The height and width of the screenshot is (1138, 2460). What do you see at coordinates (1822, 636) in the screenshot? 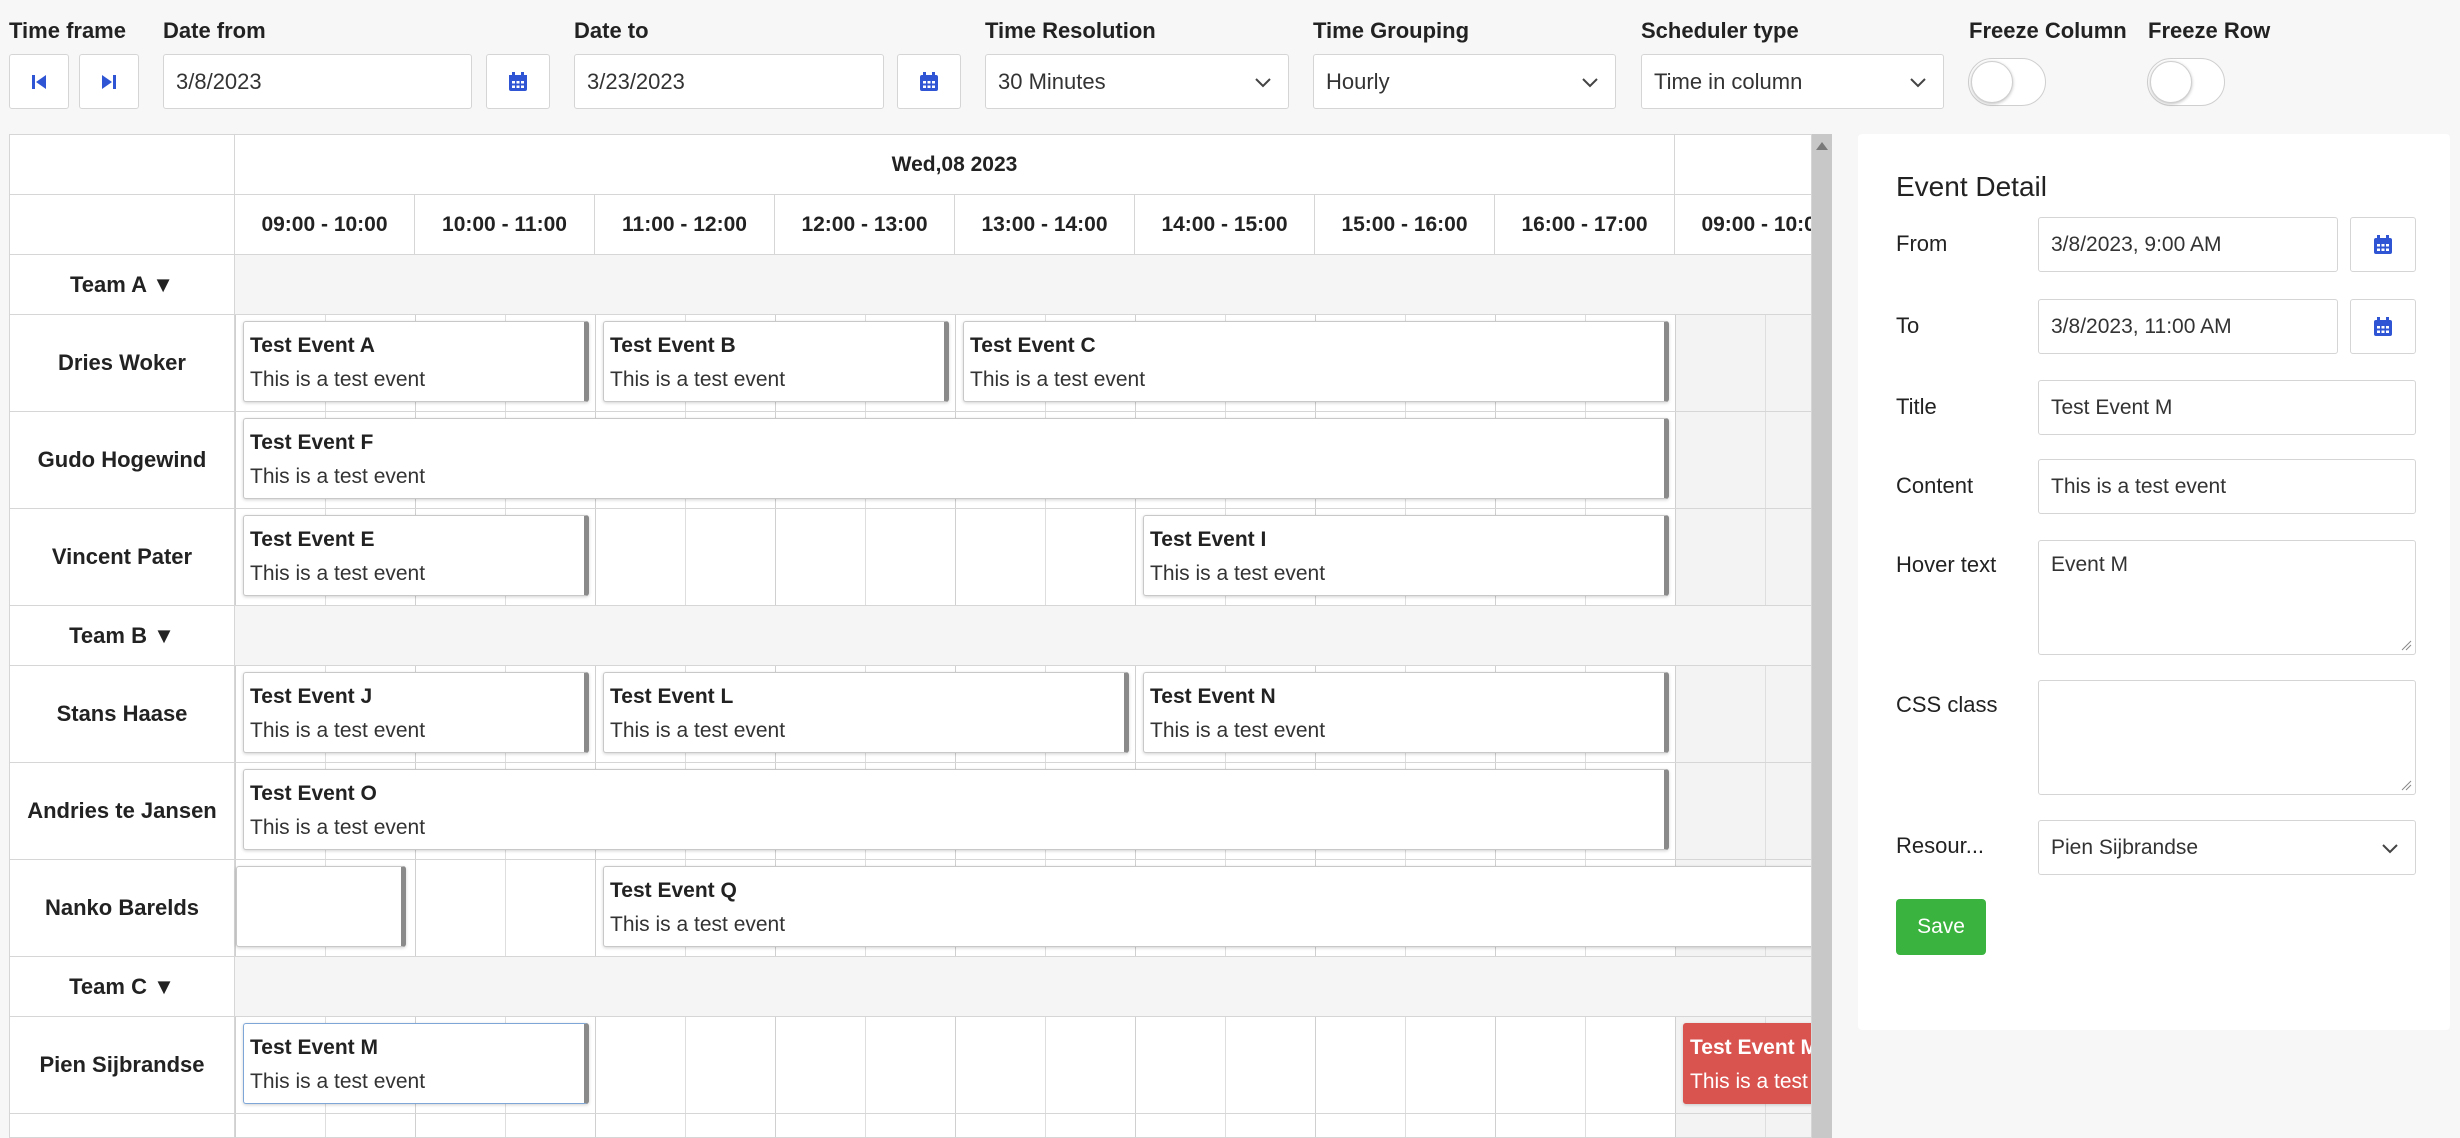
I see `vertical-scrollbar` at bounding box center [1822, 636].